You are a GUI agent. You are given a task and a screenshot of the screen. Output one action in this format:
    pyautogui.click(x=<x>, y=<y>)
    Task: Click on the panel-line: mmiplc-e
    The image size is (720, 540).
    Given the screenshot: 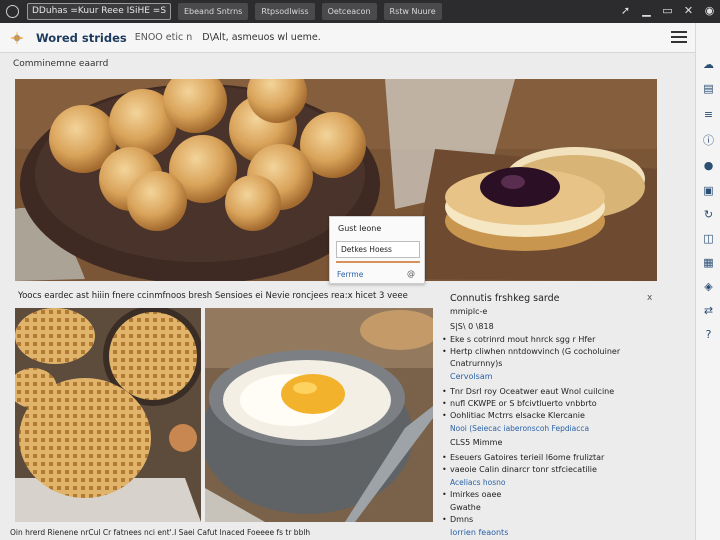 What is the action you would take?
    pyautogui.click(x=469, y=311)
    